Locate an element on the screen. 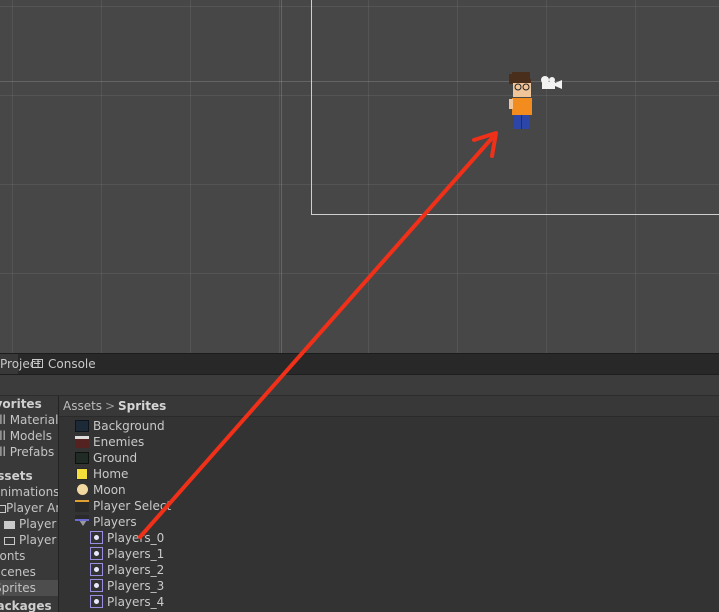 The width and height of the screenshot is (719, 612). asset-row-background: Background is located at coordinates (120, 426).